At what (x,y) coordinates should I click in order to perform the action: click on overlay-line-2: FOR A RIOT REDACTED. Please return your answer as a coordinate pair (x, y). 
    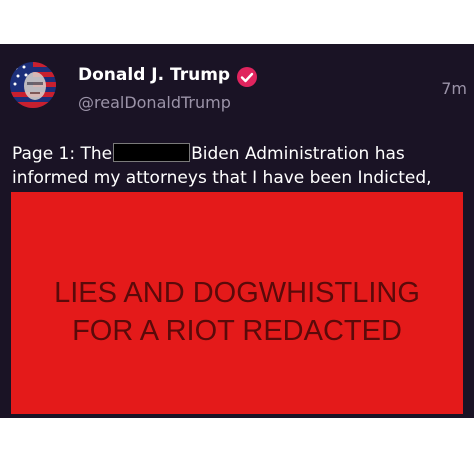
    Looking at the image, I should click on (237, 331).